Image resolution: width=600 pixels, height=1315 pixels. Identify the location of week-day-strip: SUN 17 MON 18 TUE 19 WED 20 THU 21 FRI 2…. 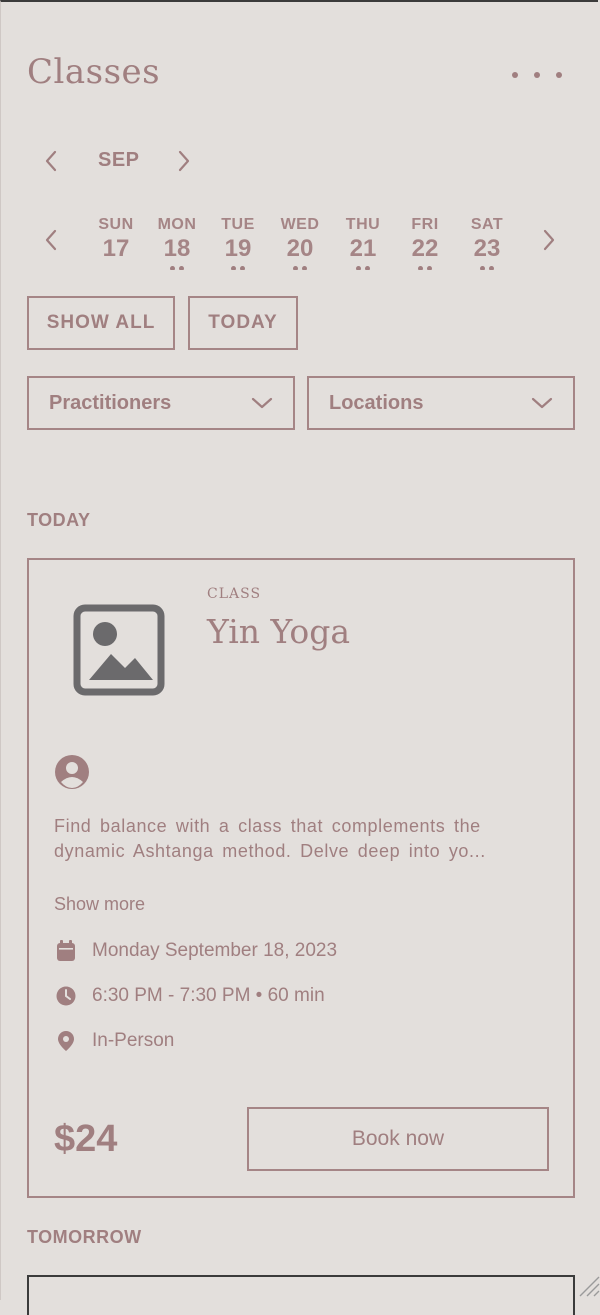
(301, 246).